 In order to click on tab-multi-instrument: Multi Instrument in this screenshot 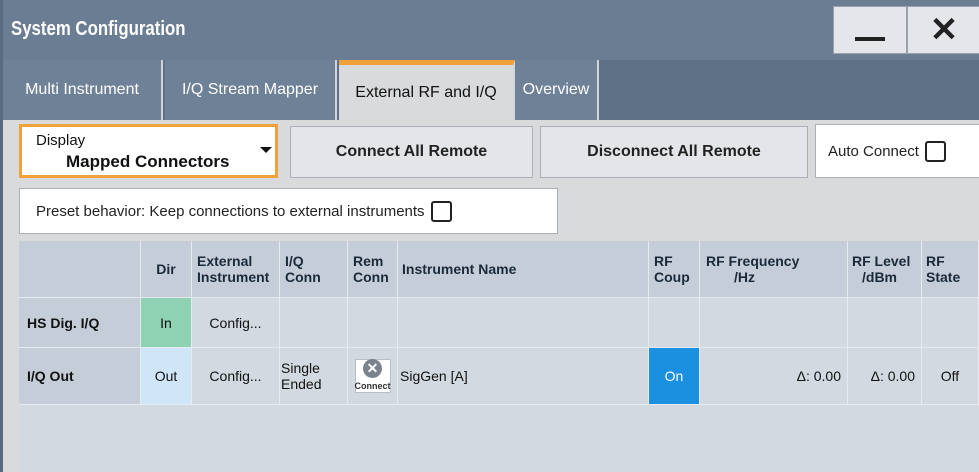, I will do `click(83, 90)`.